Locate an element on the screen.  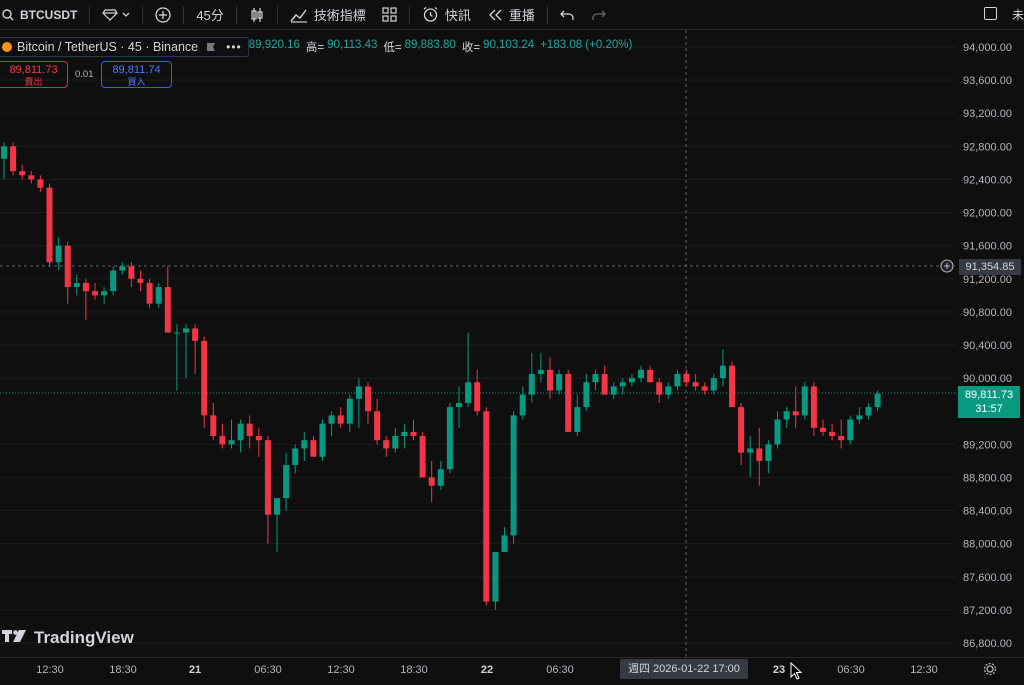
replay-button: 重播 is located at coordinates (511, 15).